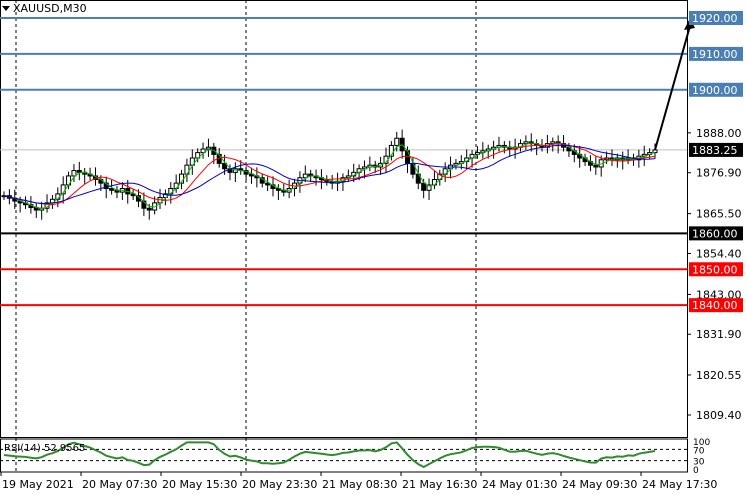  Describe the element at coordinates (715, 18) in the screenshot. I see `level-tag-text: 1920.00` at that location.